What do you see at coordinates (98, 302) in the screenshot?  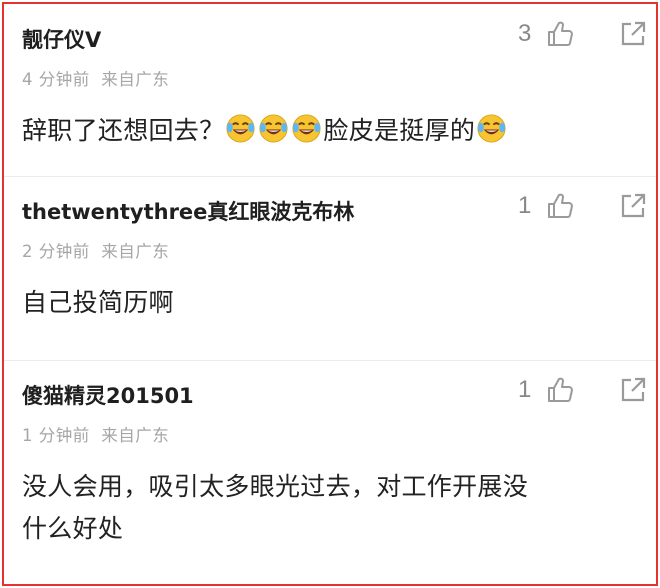 I see `comment-text: 自己投简历啊` at bounding box center [98, 302].